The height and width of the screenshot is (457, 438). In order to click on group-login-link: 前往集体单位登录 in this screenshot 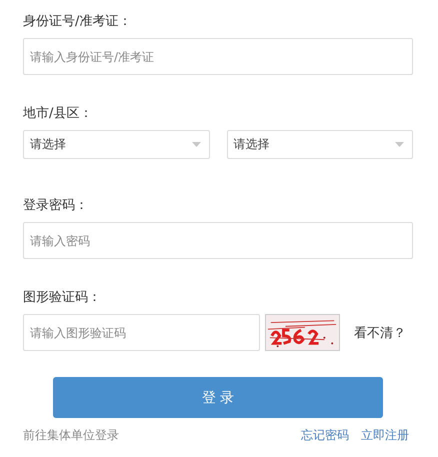, I will do `click(71, 435)`.